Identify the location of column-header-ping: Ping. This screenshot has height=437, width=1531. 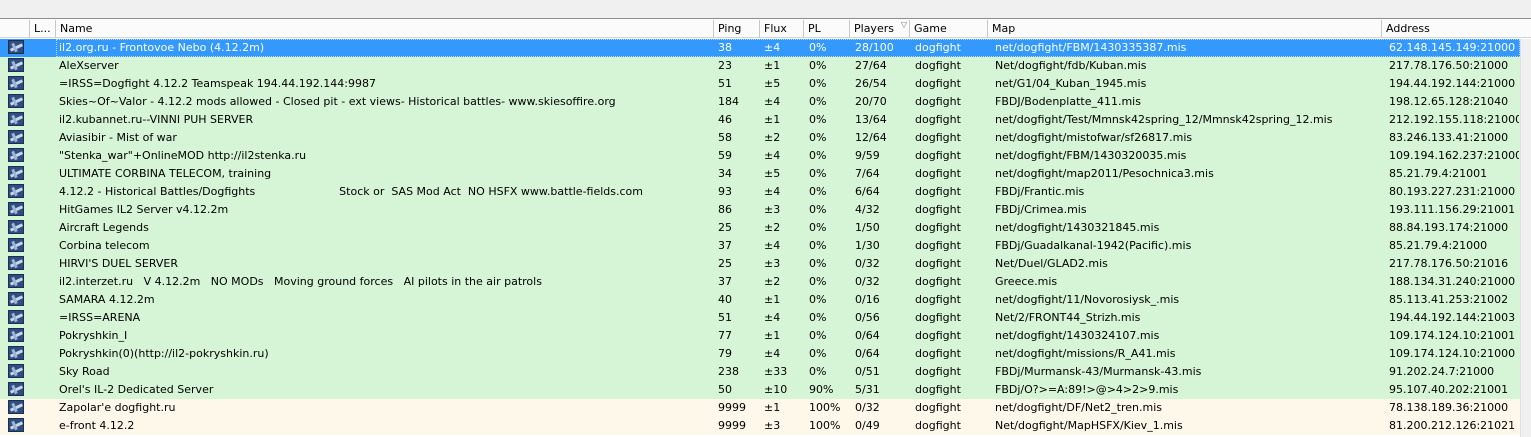
(737, 28).